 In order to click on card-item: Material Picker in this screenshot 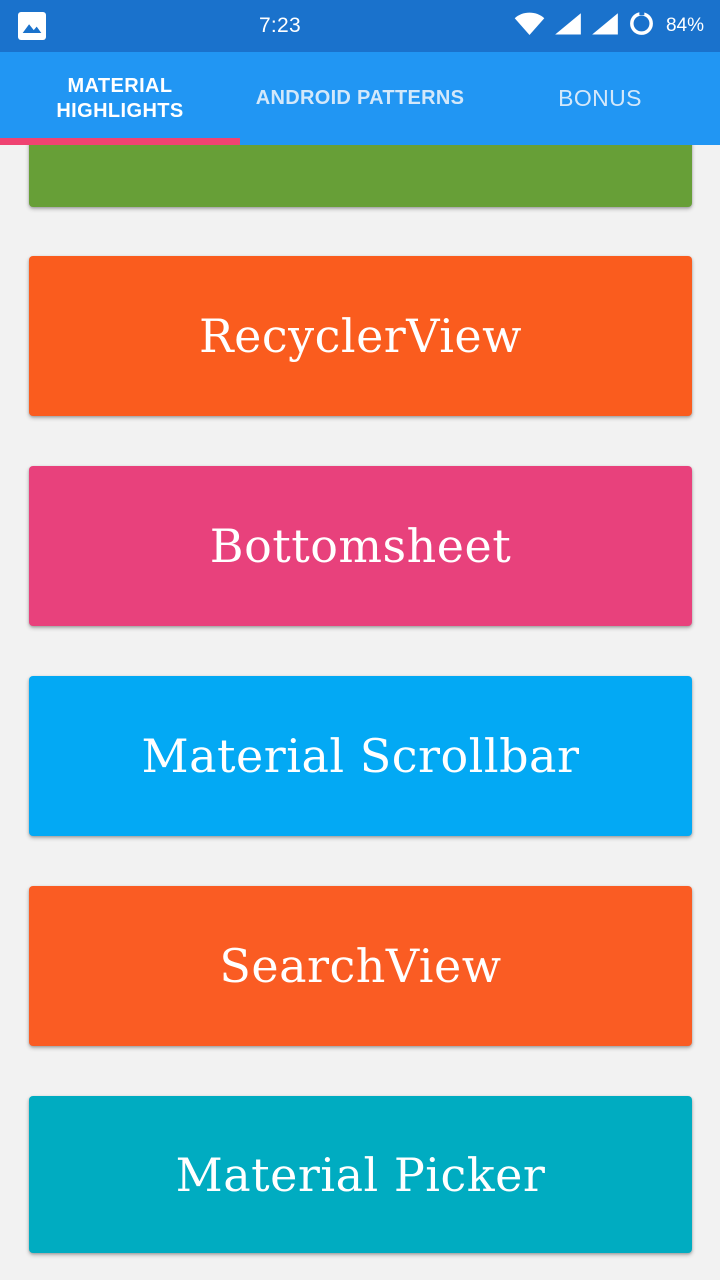, I will do `click(360, 1174)`.